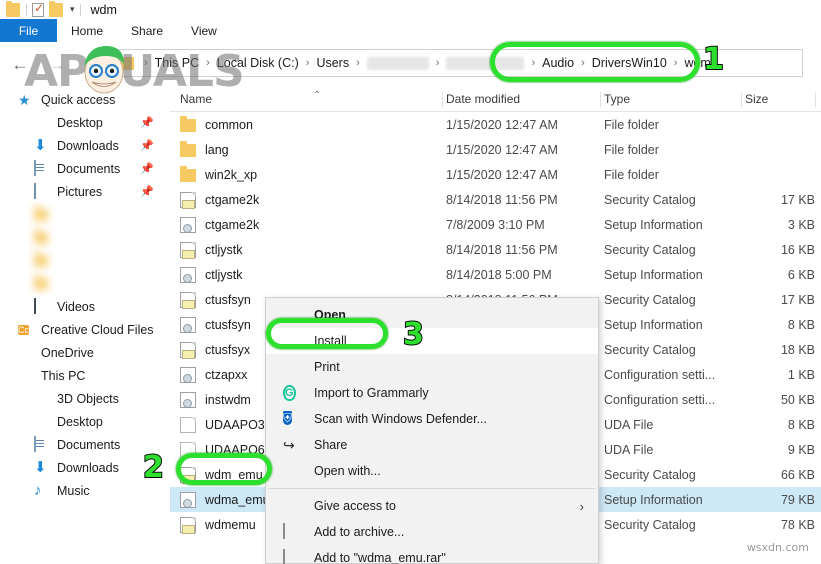  Describe the element at coordinates (231, 174) in the screenshot. I see `file-name-label: win2k_xp` at that location.